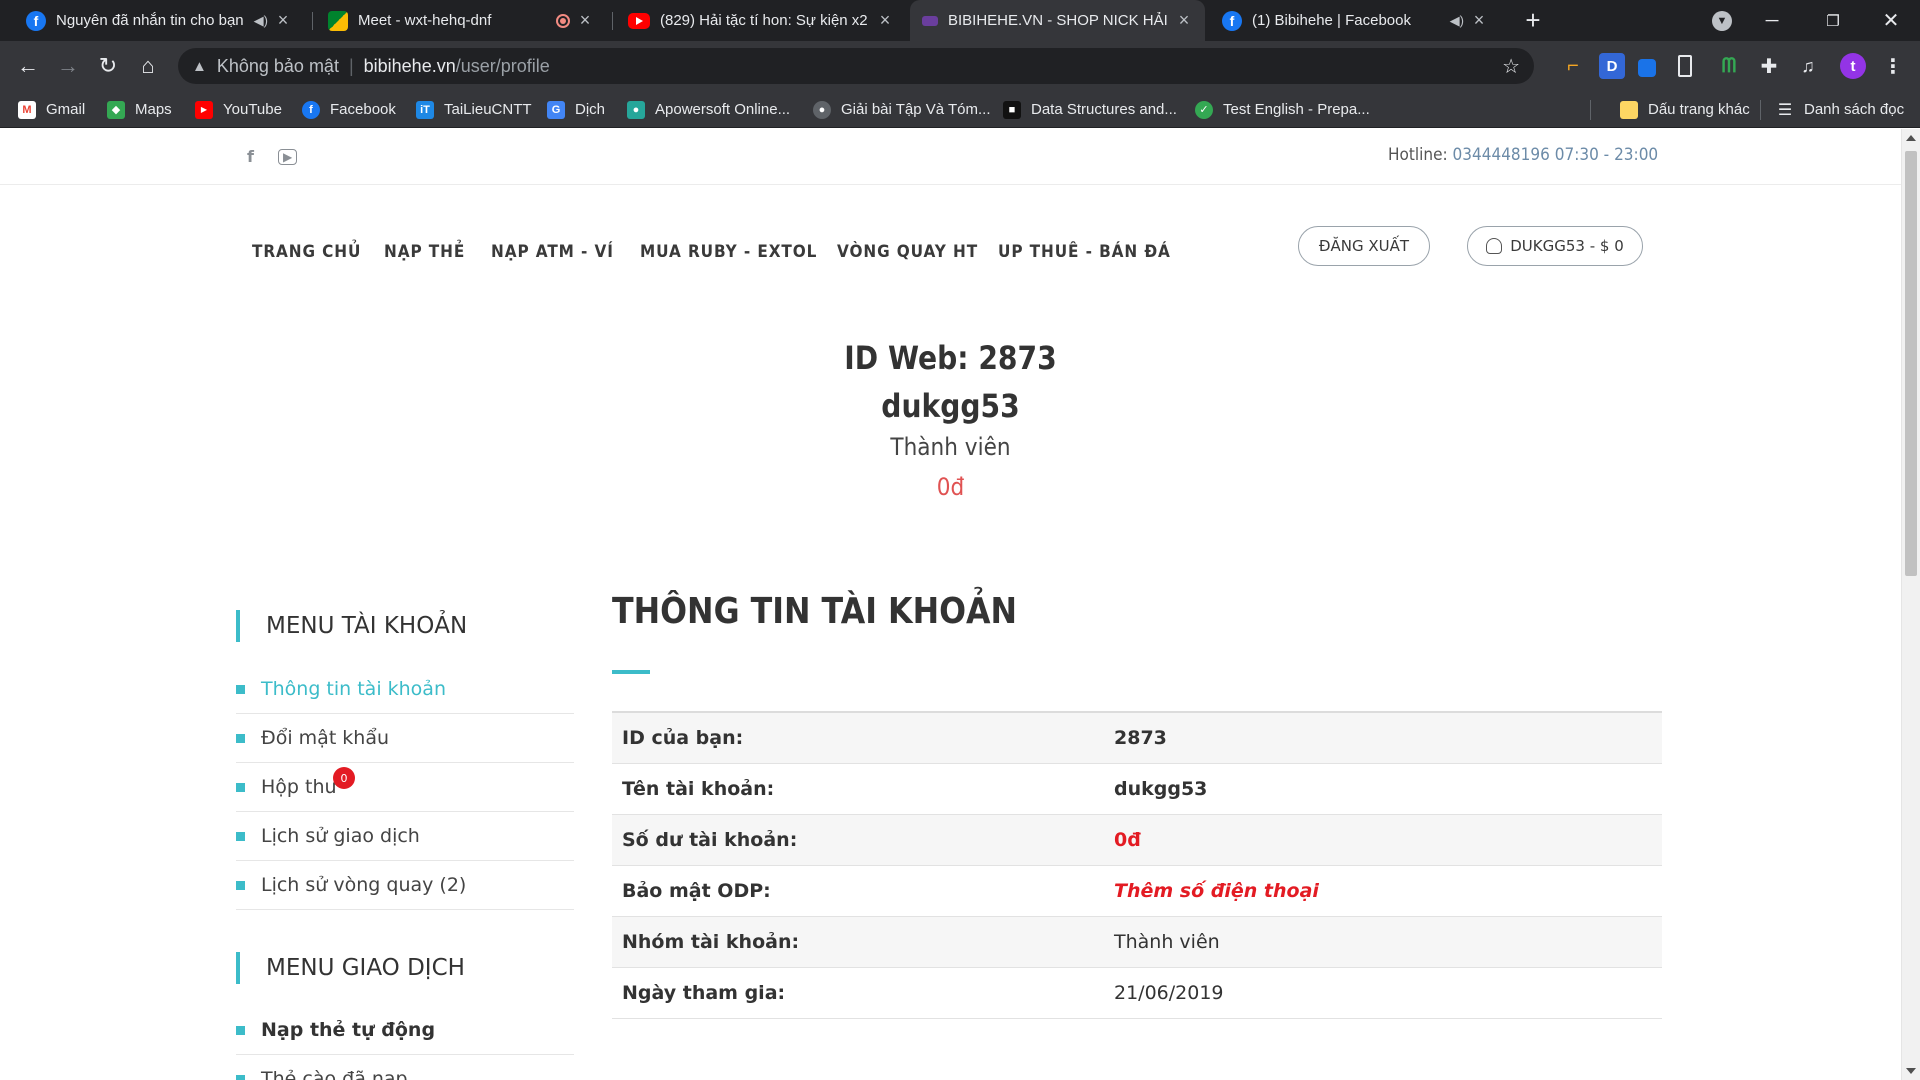 The width and height of the screenshot is (1920, 1080). What do you see at coordinates (139, 109) in the screenshot?
I see `bookmark-maps: ◆ Maps` at bounding box center [139, 109].